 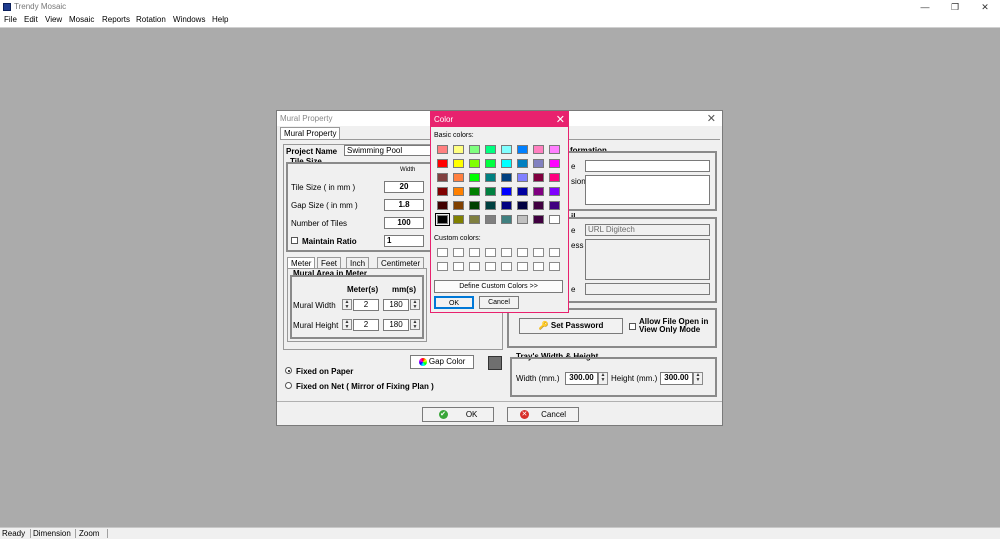 What do you see at coordinates (647, 230) in the screenshot?
I see `url-input: URL Digitech` at bounding box center [647, 230].